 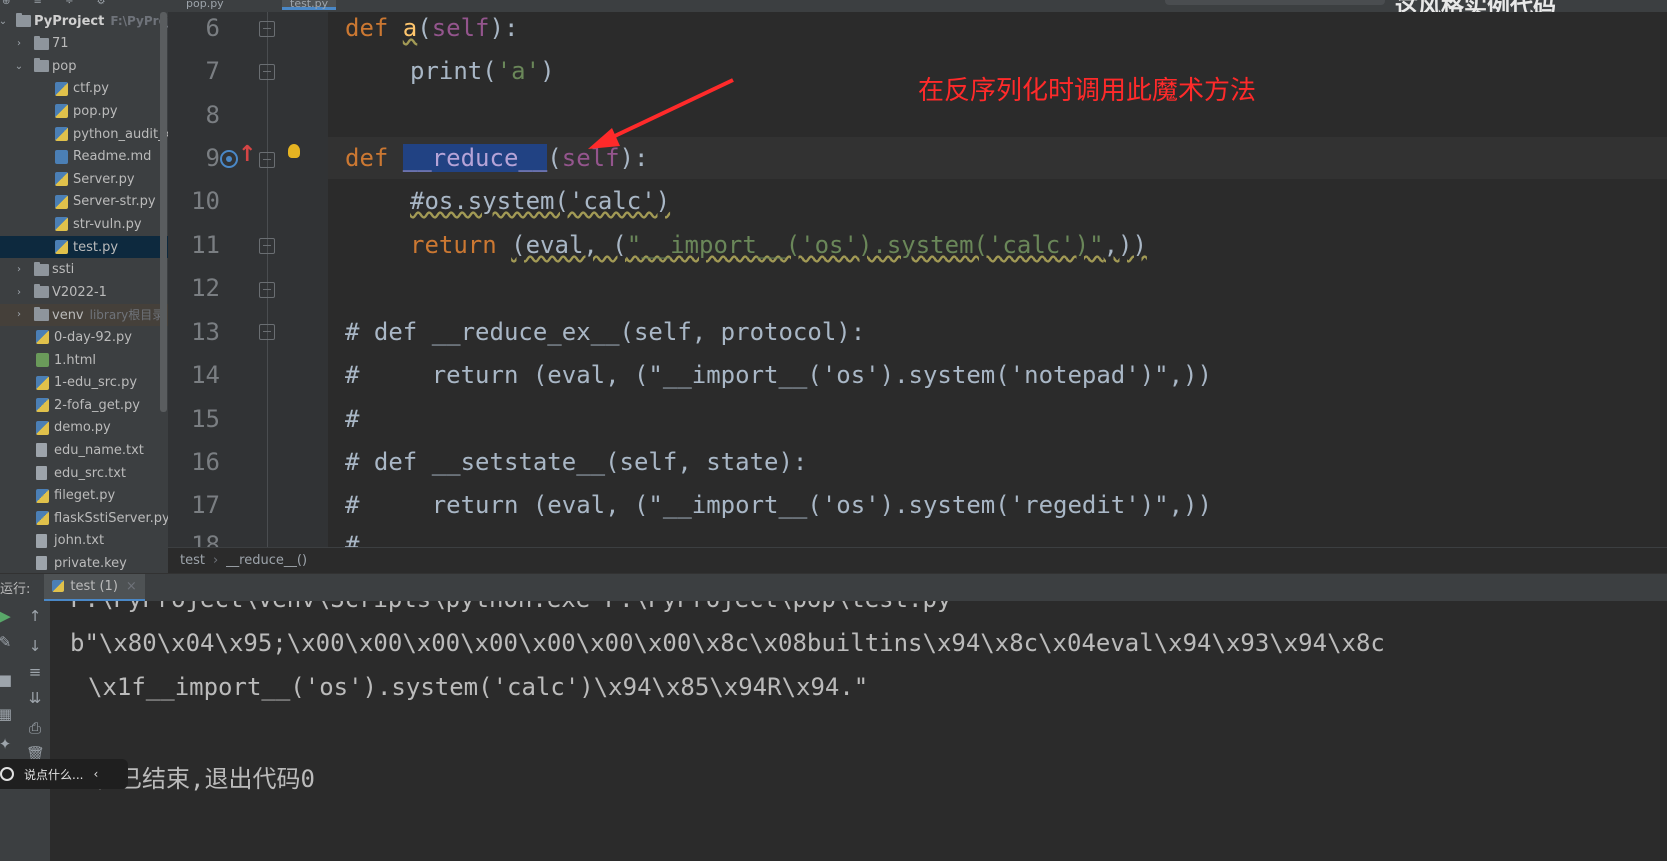 What do you see at coordinates (94, 587) in the screenshot?
I see `run-tab-test: test (1) ×` at bounding box center [94, 587].